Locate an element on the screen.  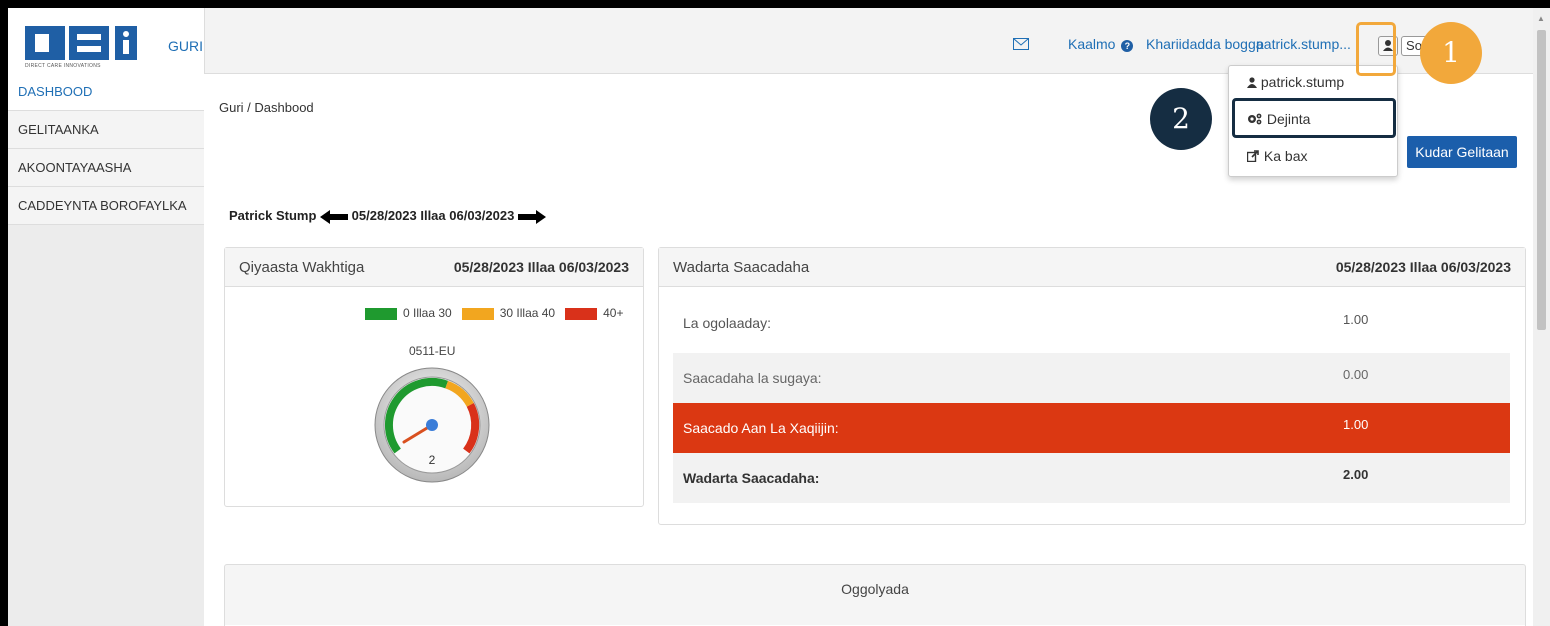
next-week-arrow-icon is located at coordinates (531, 216).